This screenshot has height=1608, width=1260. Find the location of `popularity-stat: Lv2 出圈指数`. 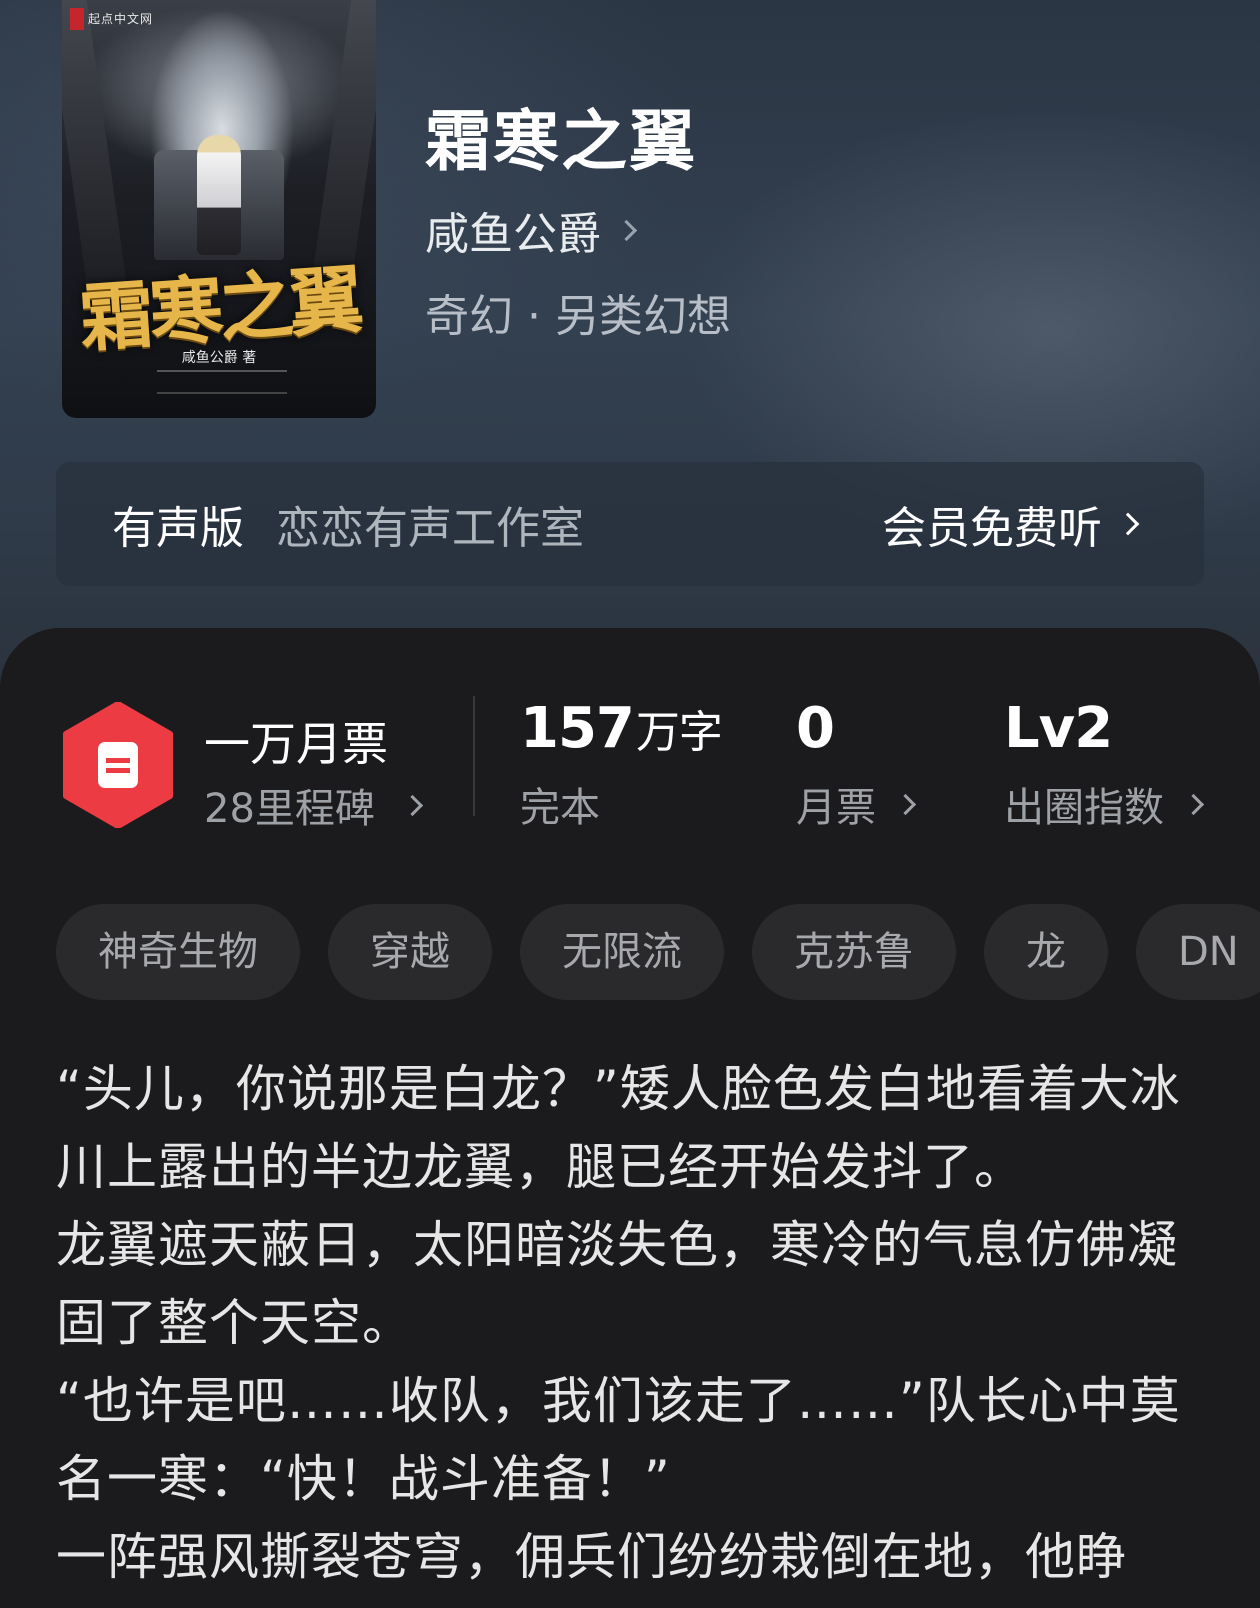

popularity-stat: Lv2 出圈指数 is located at coordinates (1104, 764).